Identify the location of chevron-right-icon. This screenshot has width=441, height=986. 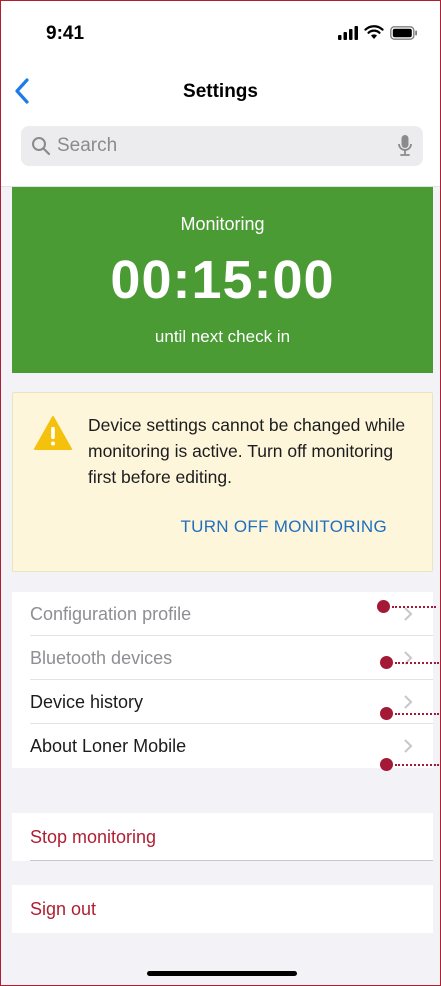
(408, 746).